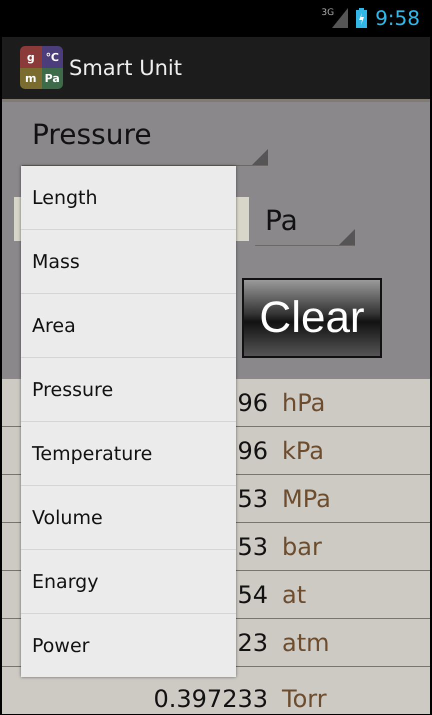 The image size is (432, 715). I want to click on result-unit: kPa, so click(303, 450).